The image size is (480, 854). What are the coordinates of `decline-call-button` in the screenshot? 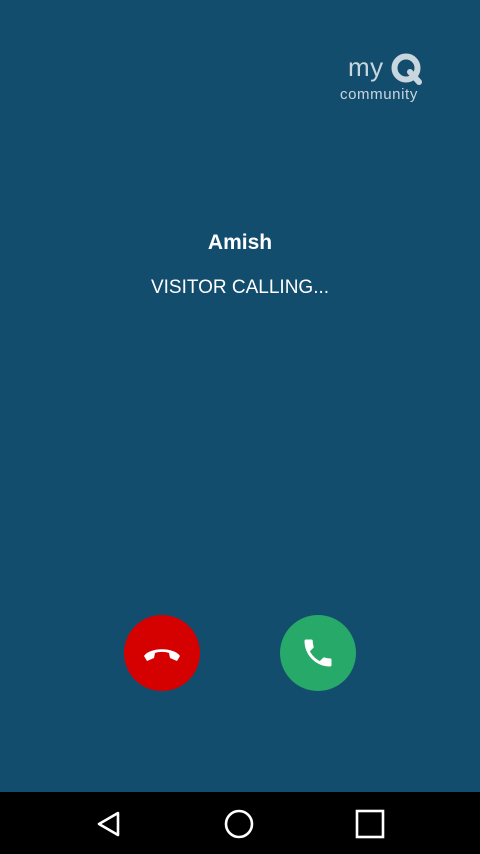 It's located at (162, 653).